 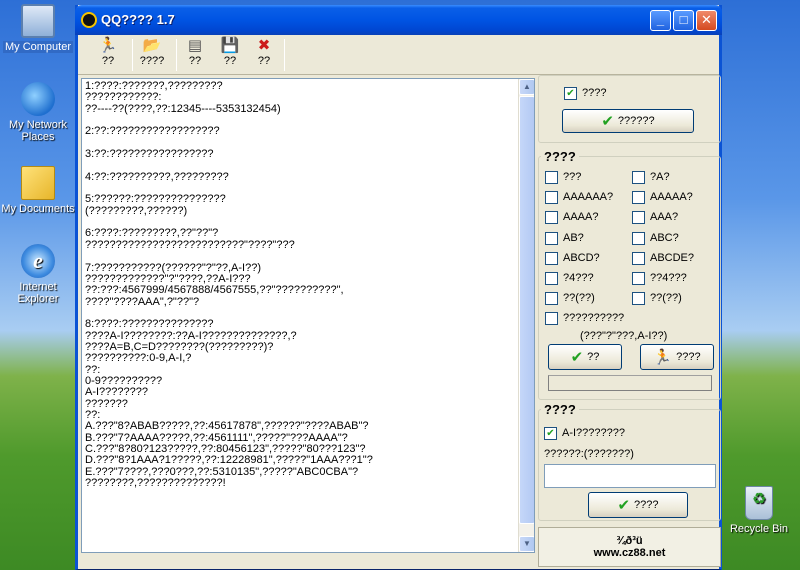 What do you see at coordinates (579, 298) in the screenshot?
I see `checkbox-label: ??(??)` at bounding box center [579, 298].